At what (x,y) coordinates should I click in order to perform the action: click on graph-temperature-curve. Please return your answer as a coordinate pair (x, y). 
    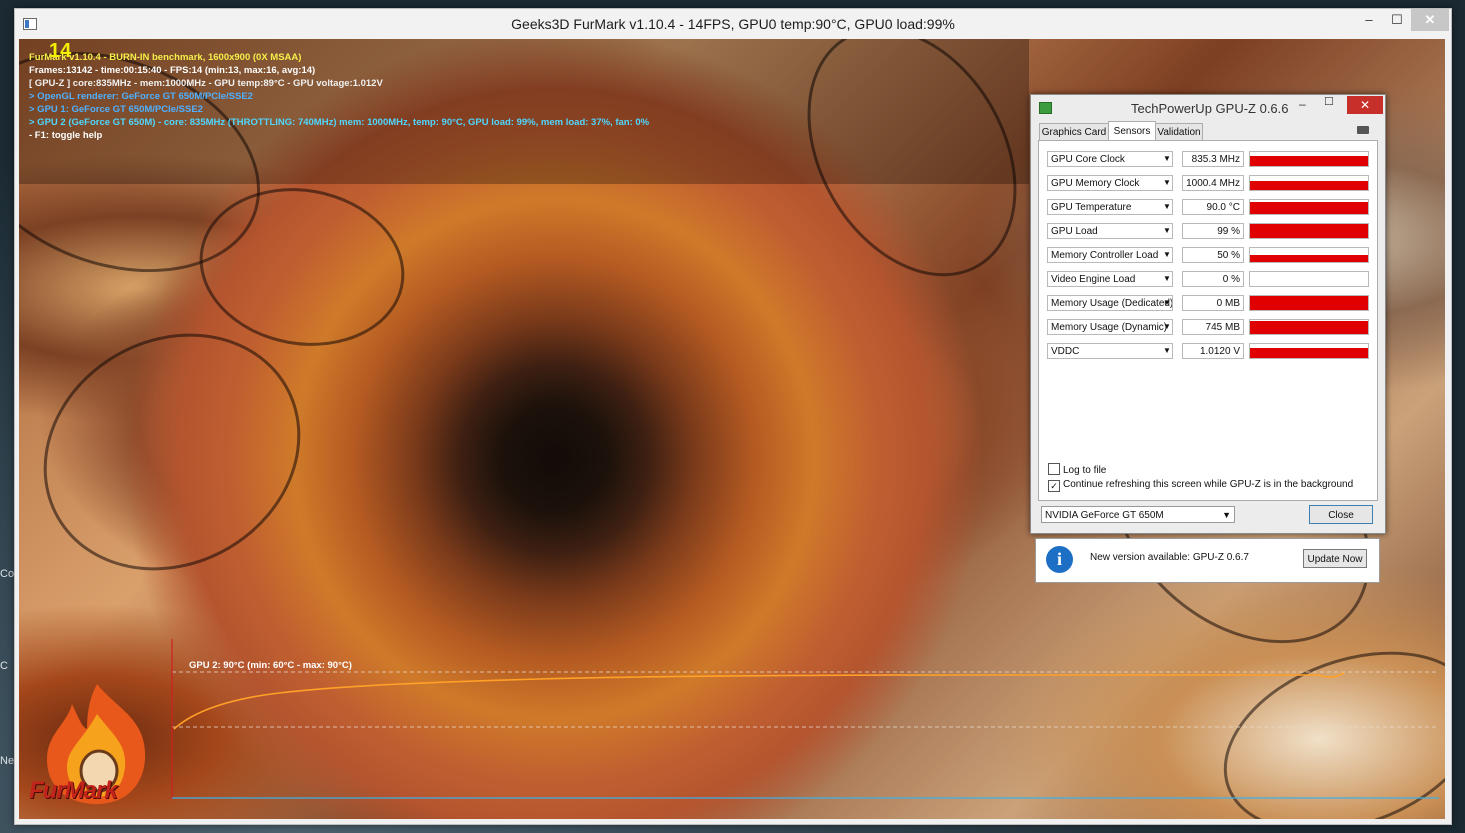
    Looking at the image, I should click on (759, 701).